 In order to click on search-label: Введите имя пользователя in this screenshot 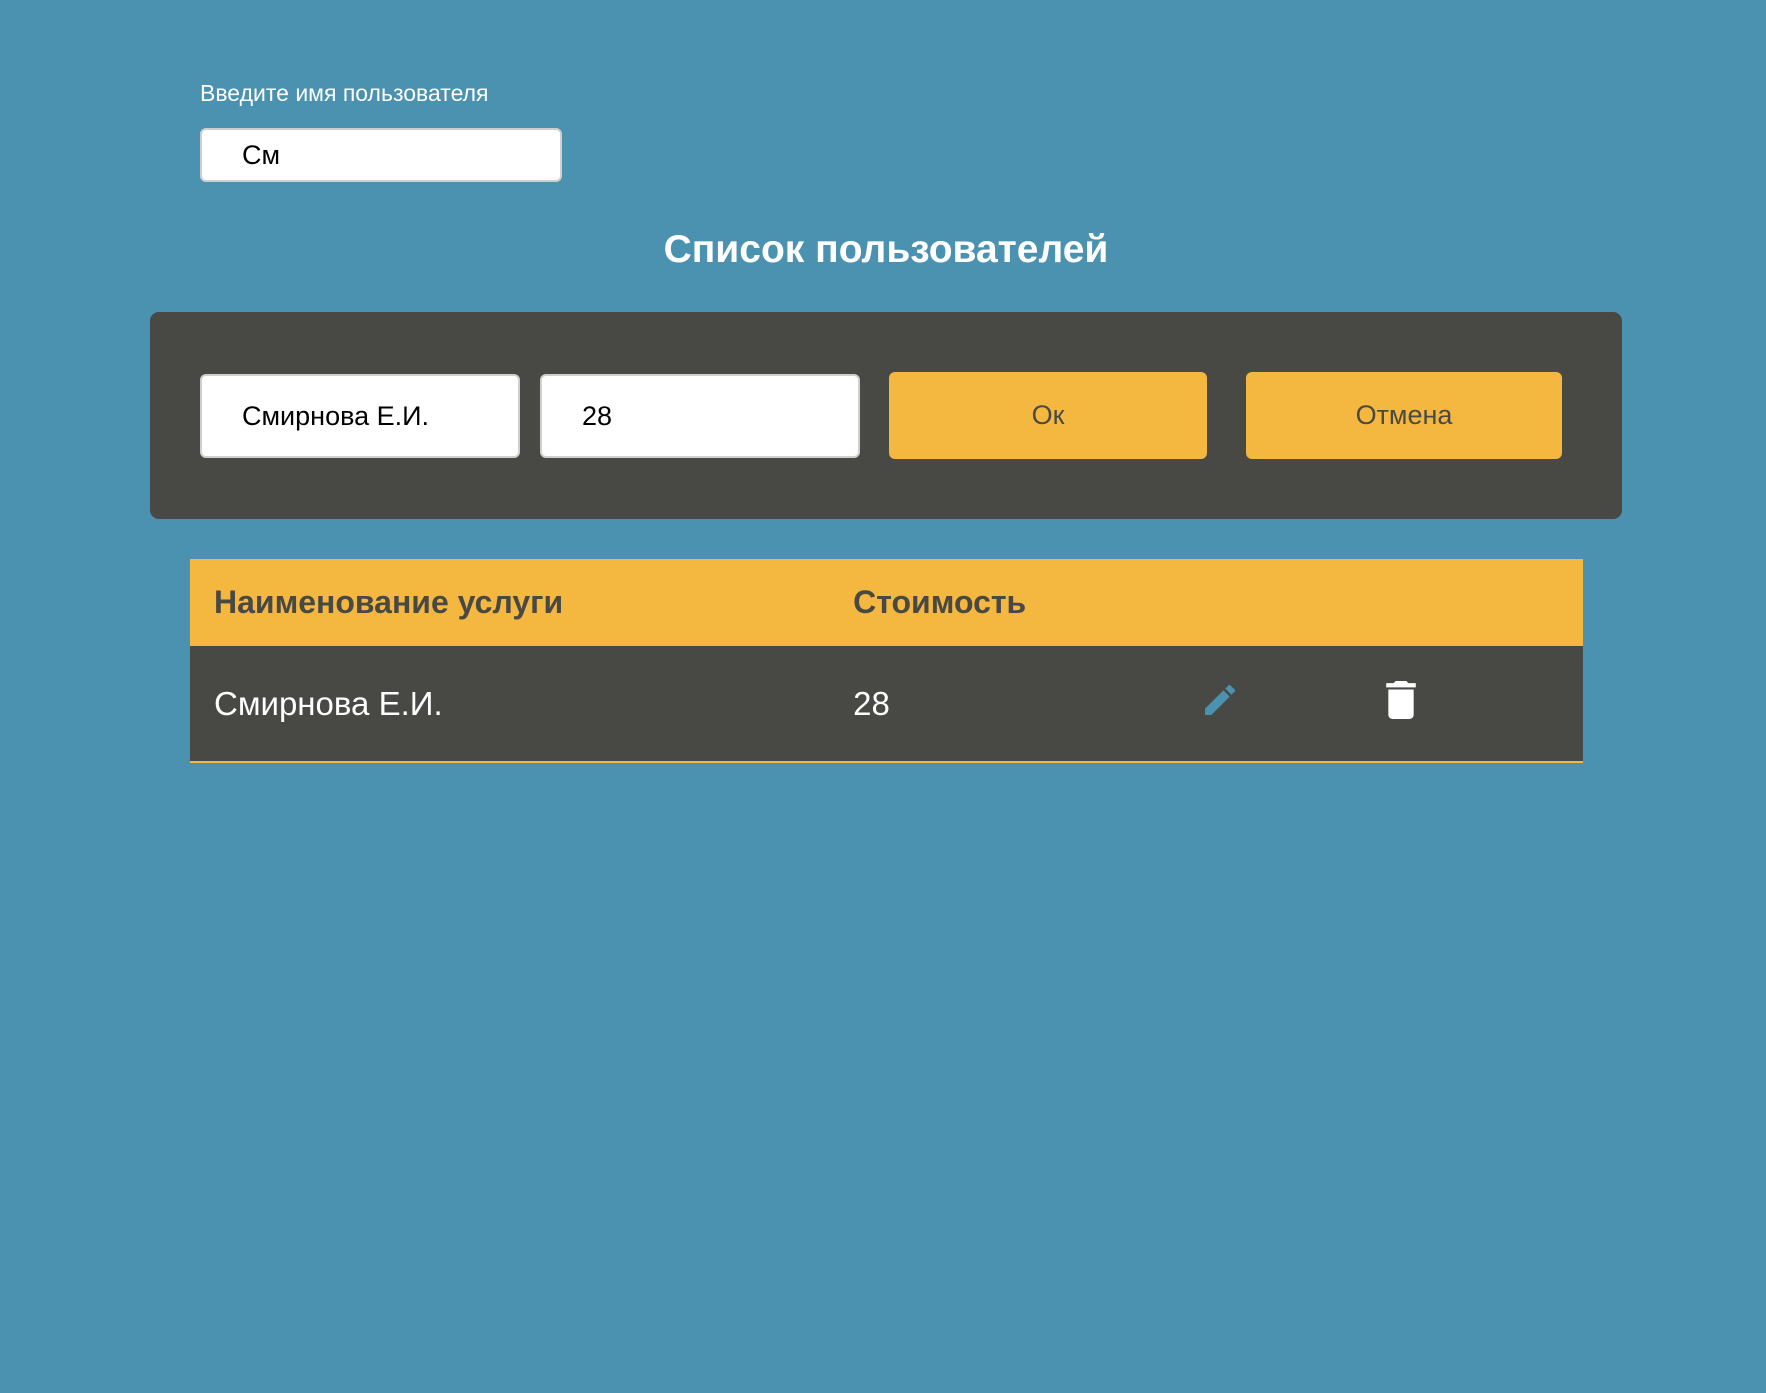, I will do `click(344, 93)`.